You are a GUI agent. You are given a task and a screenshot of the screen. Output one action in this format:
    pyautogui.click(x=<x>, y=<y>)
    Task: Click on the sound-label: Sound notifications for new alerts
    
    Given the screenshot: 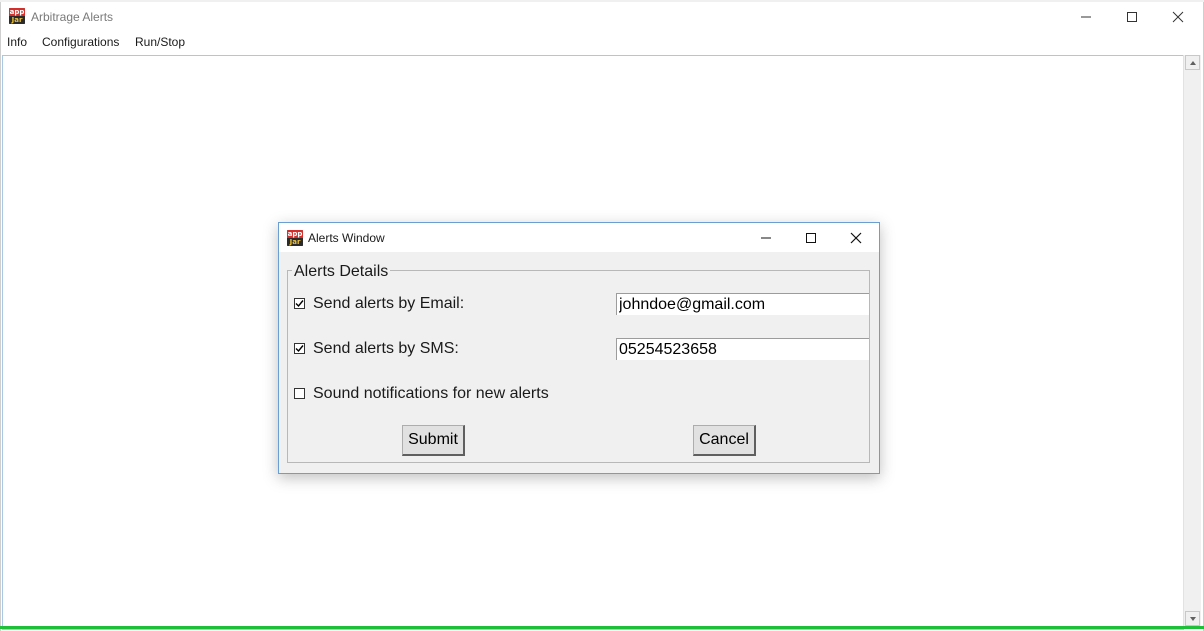 What is the action you would take?
    pyautogui.click(x=431, y=393)
    